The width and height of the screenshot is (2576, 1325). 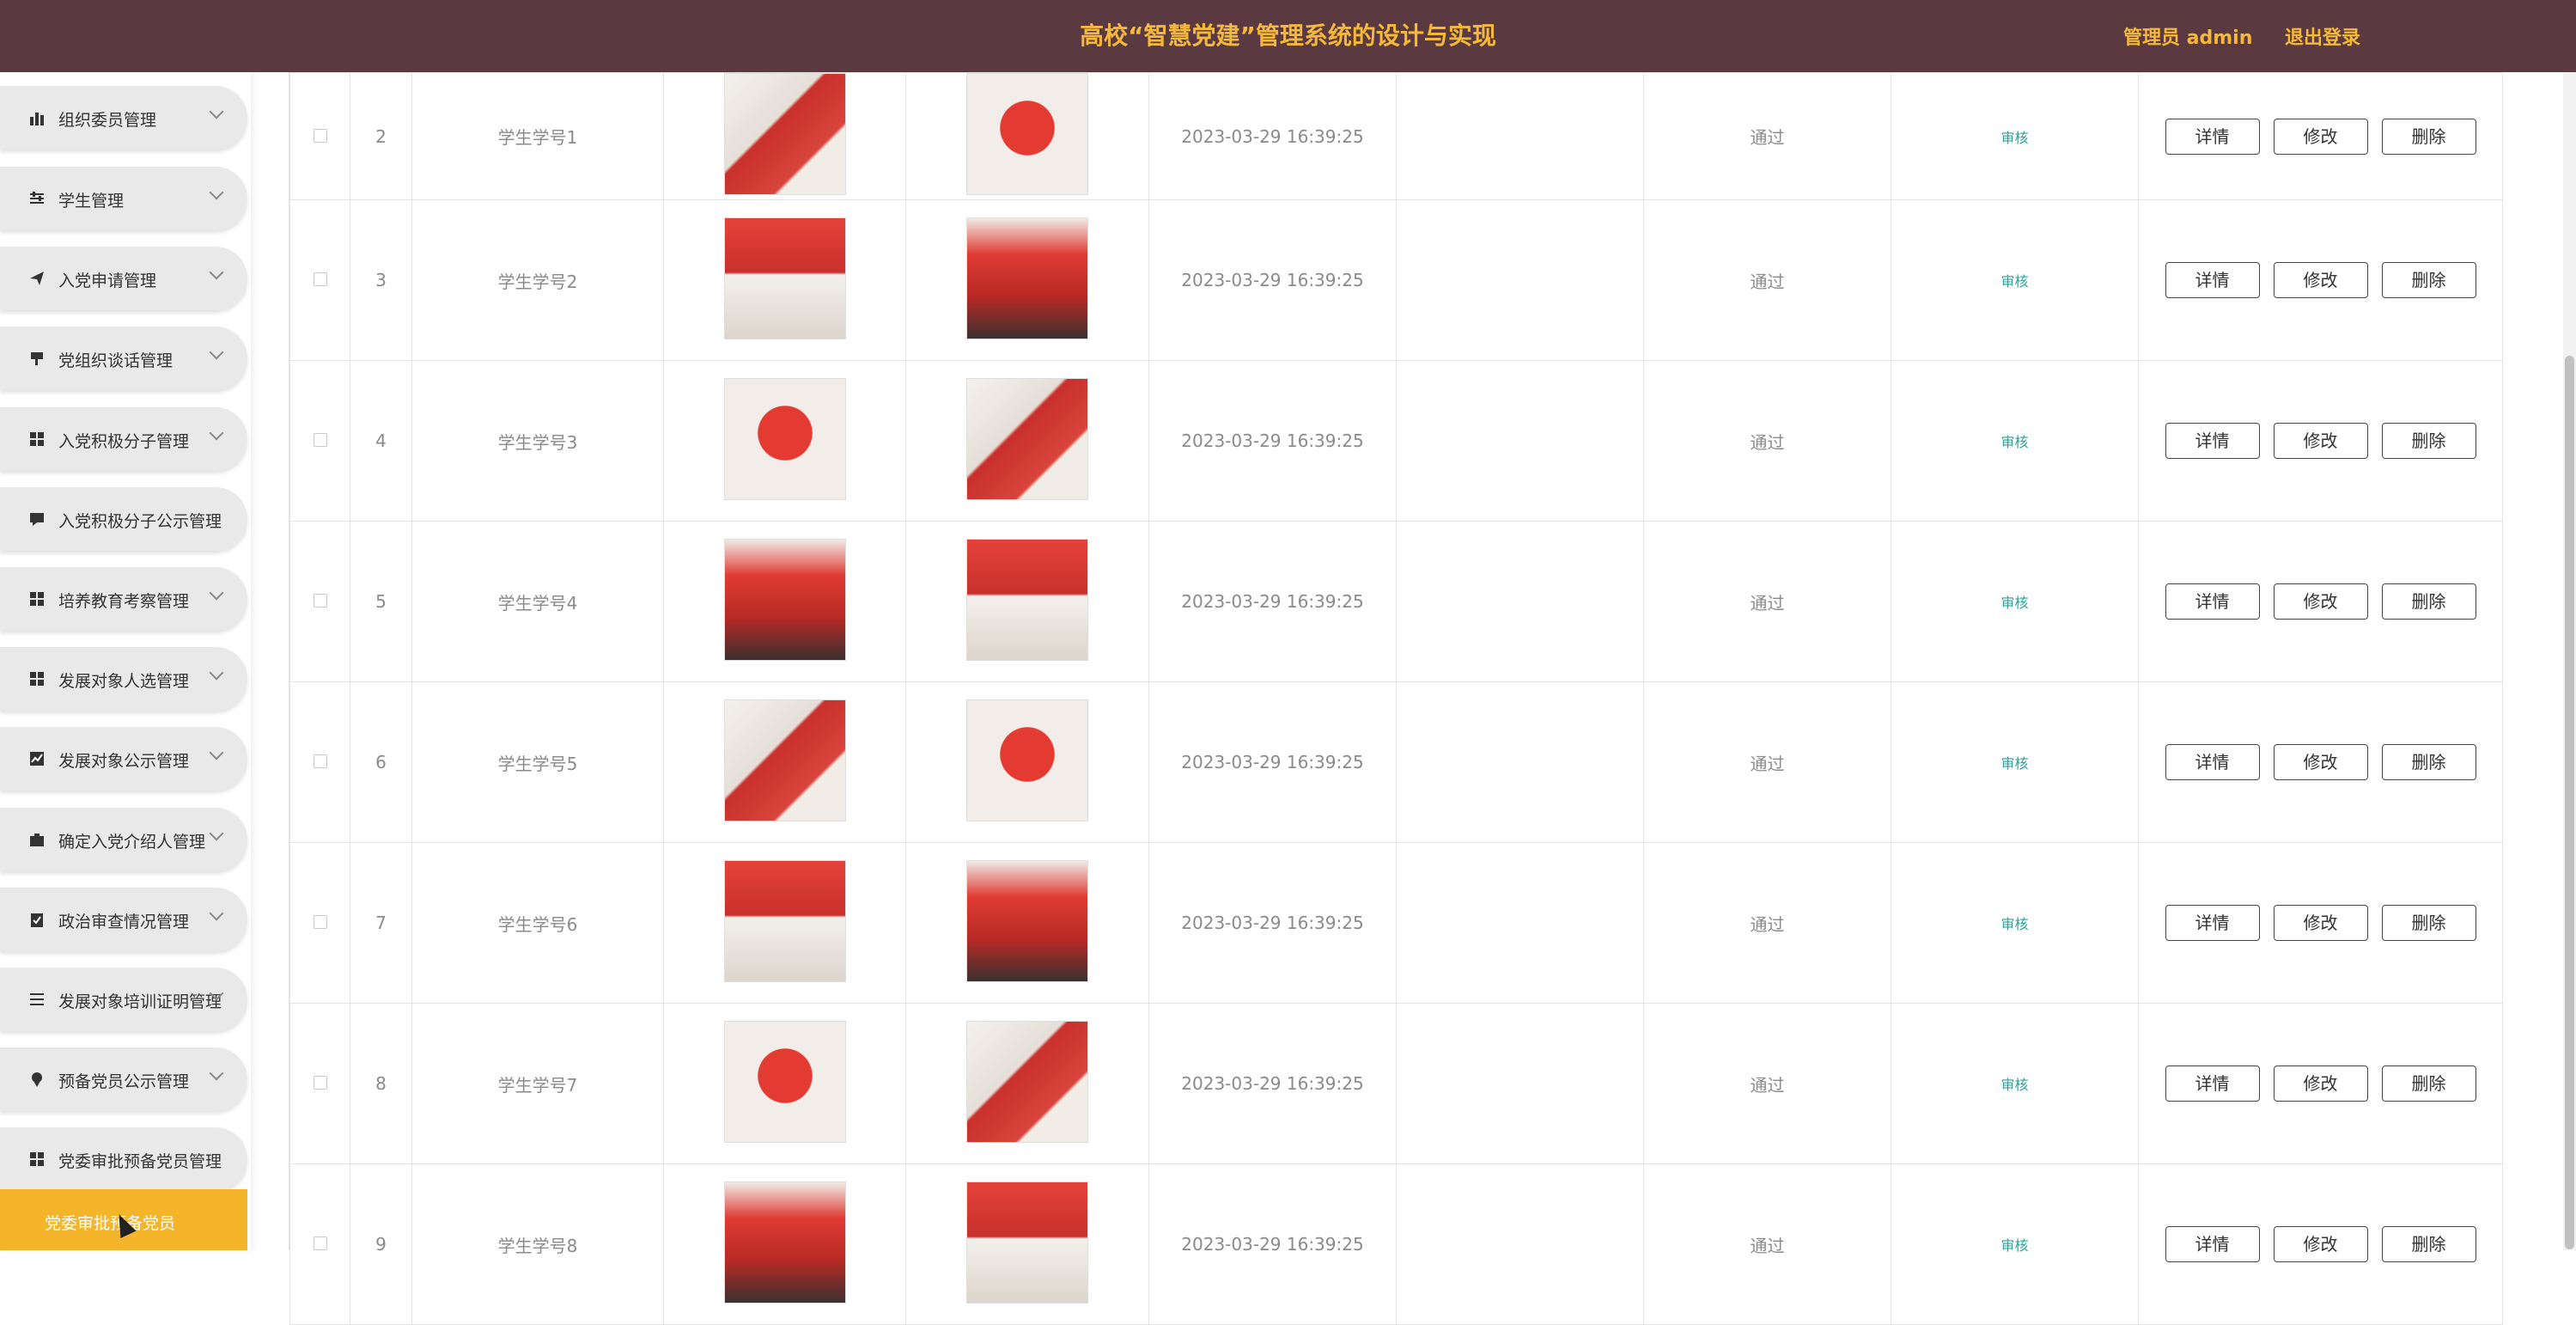 I want to click on sidebar-item-3: 入党申请管理, so click(x=123, y=278).